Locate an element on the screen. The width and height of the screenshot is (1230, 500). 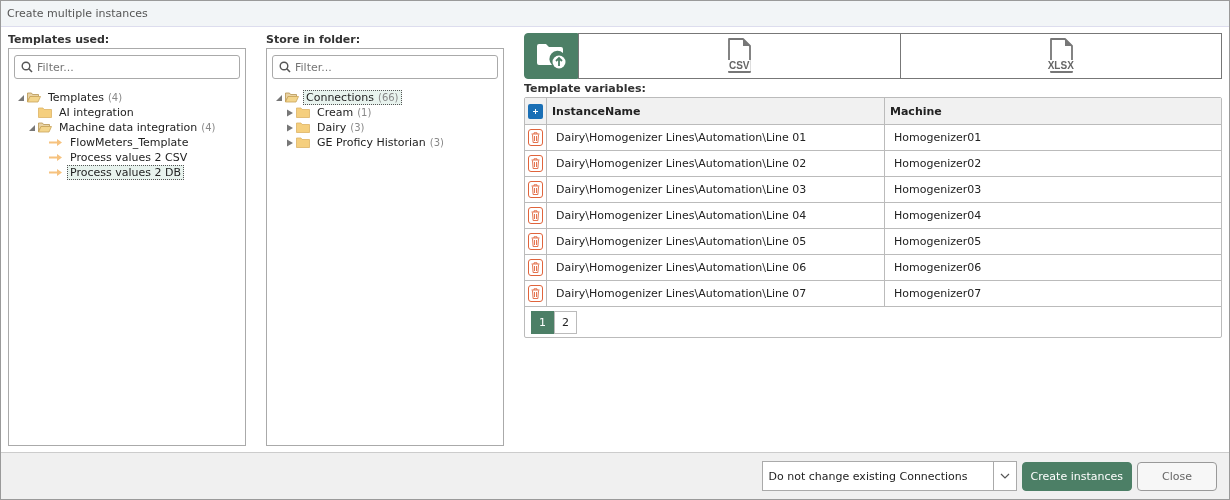
table-cell-text: Dairy\Homogenizer Lines\Automation\Line 03 is located at coordinates (681, 189).